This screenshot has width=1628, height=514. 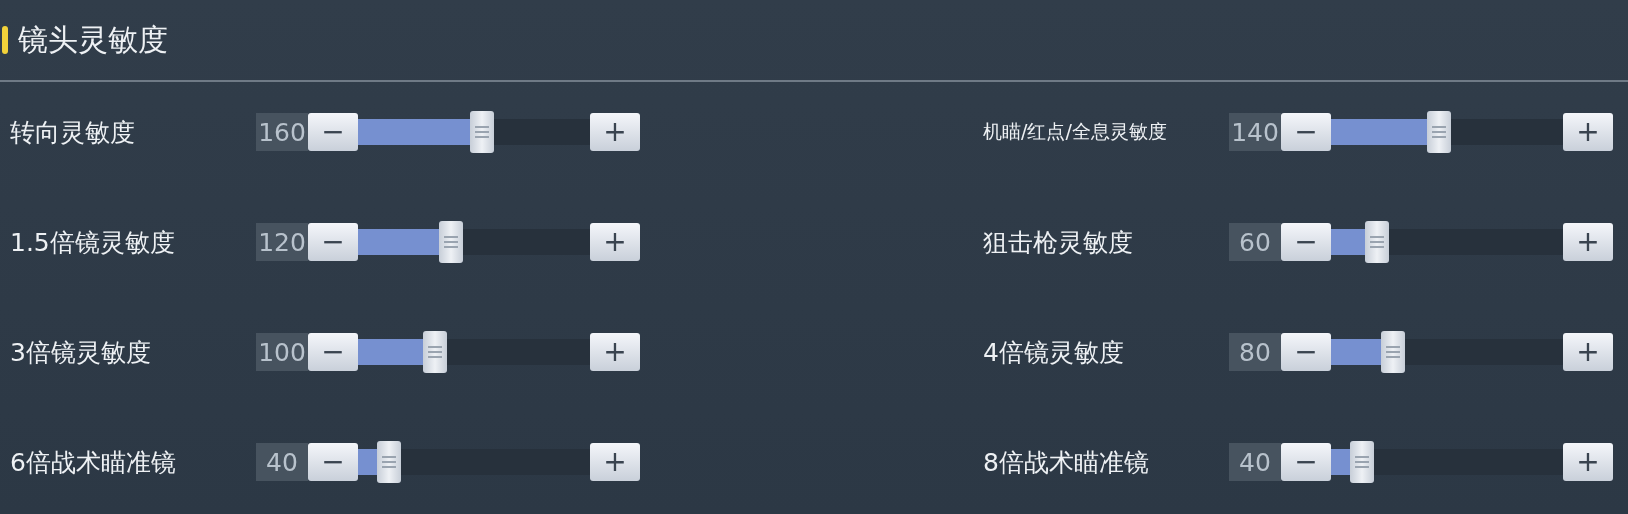 I want to click on setting-label: 1.5倍镜灵敏度, so click(x=93, y=242).